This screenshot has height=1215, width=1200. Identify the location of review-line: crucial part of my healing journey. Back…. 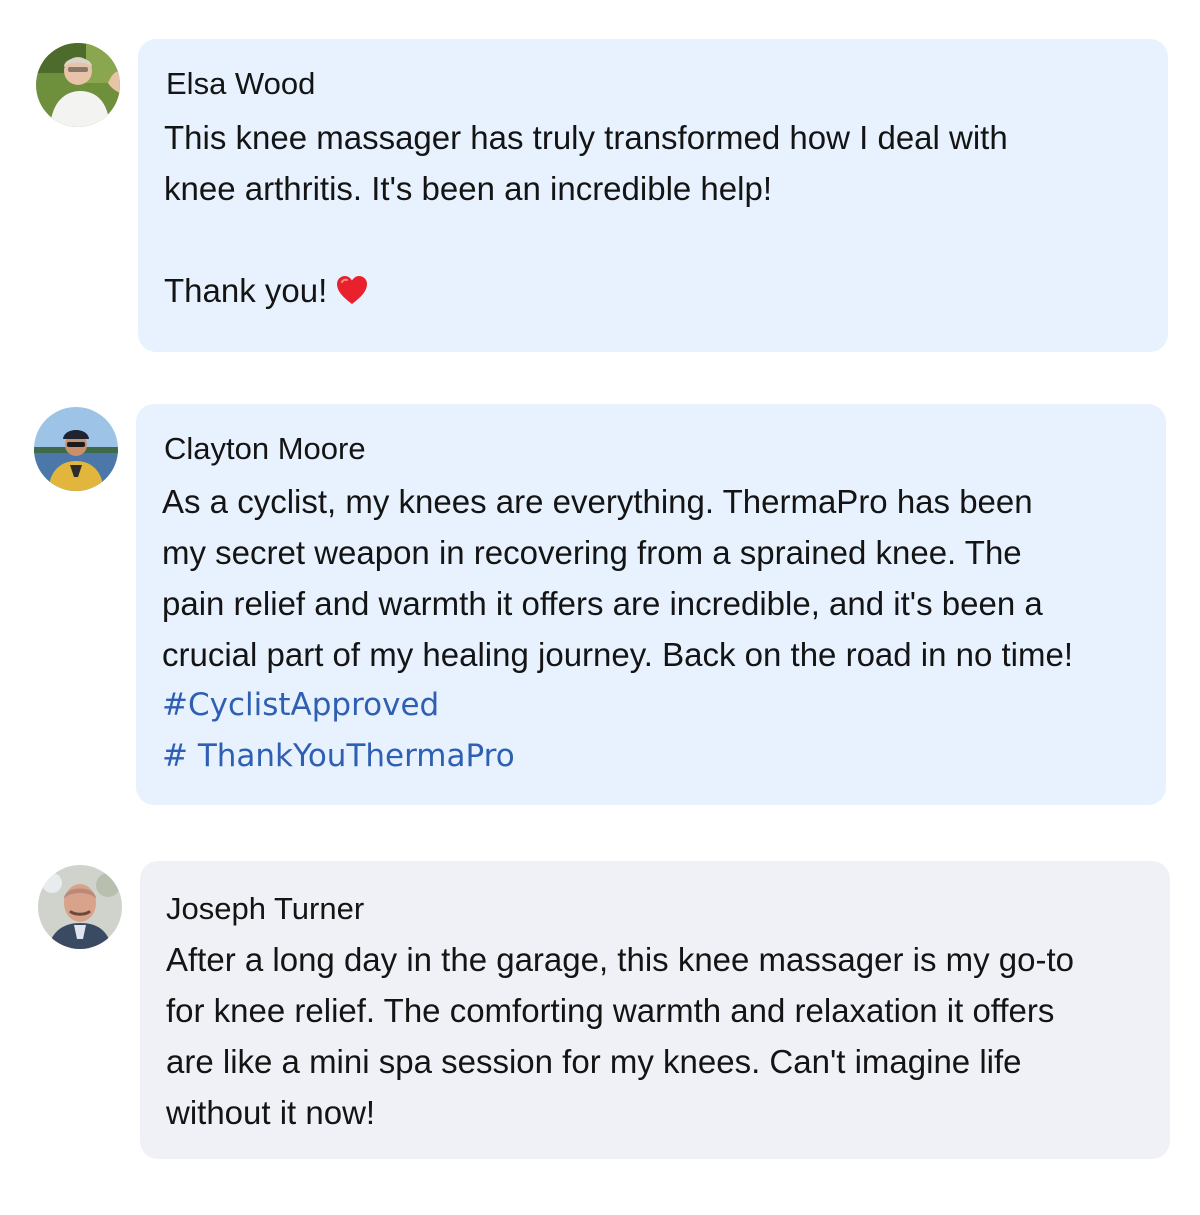
(618, 654).